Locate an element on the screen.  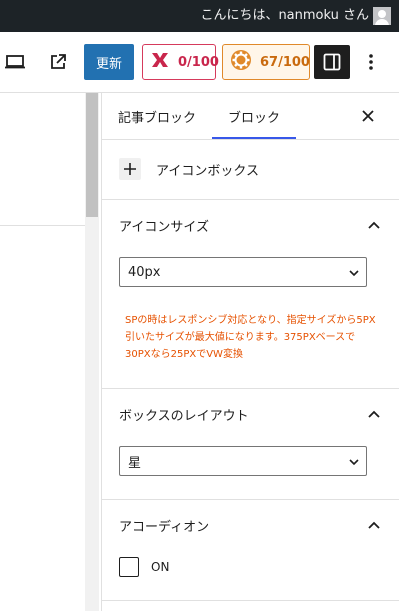
icon-size-select: 40px is located at coordinates (243, 272).